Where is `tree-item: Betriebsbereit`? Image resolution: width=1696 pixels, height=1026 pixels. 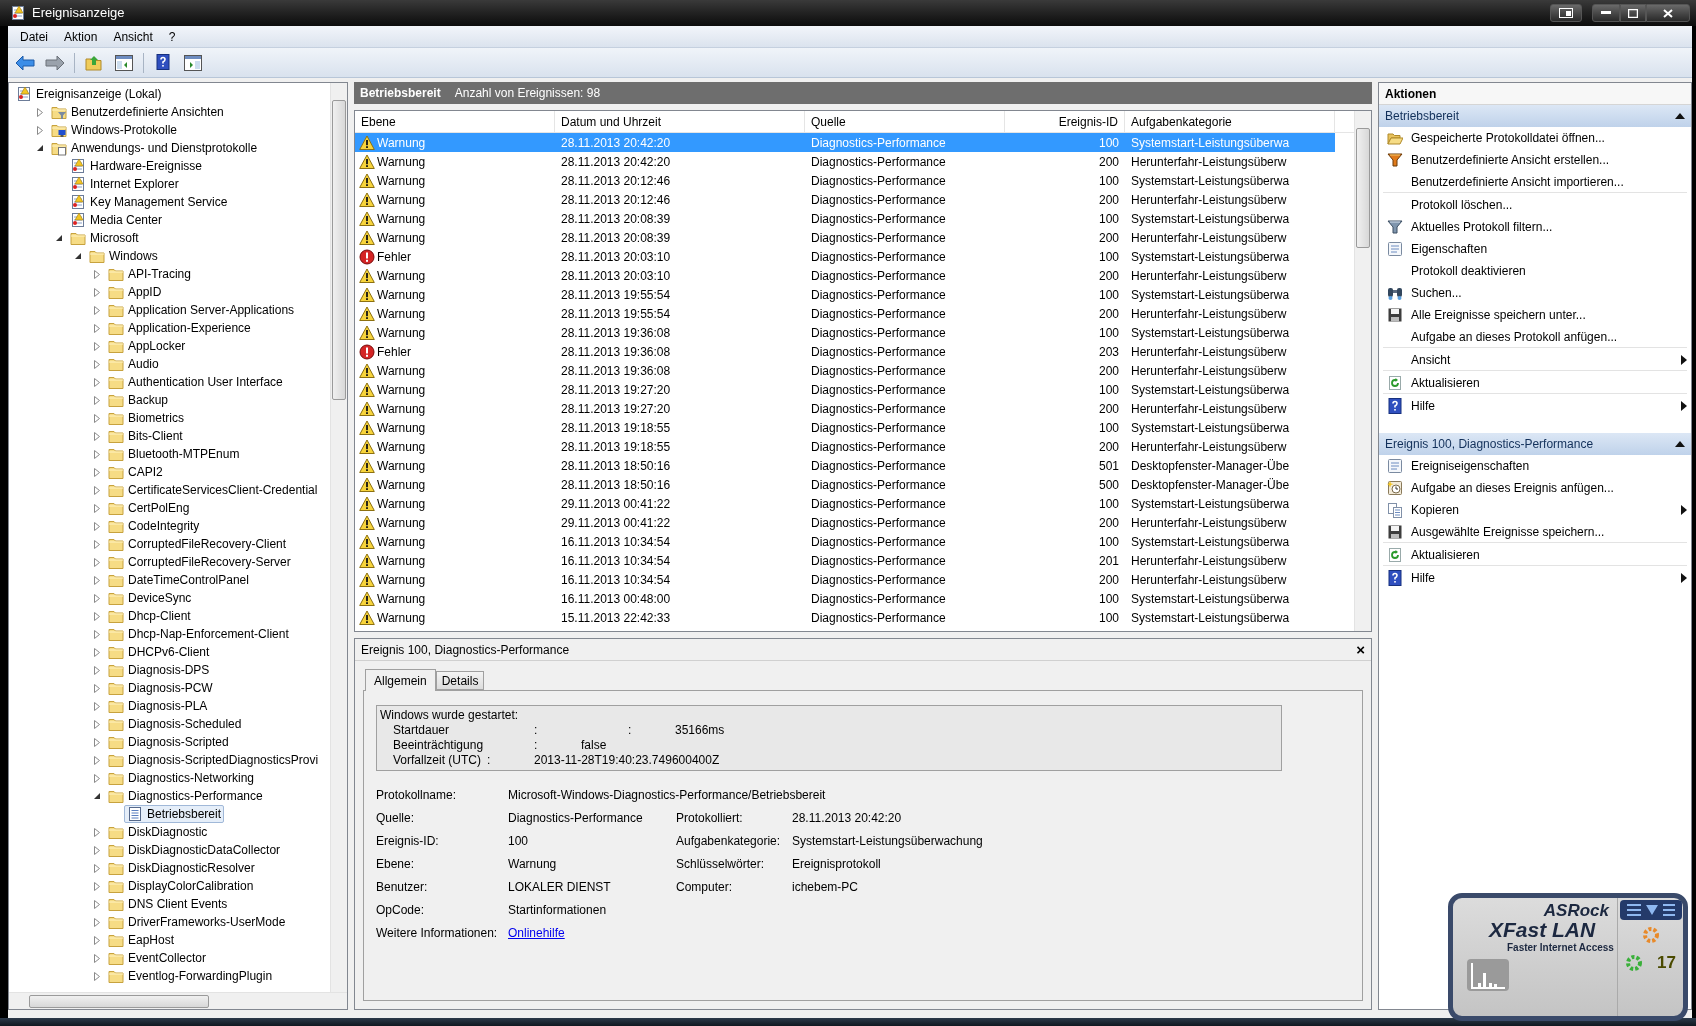
tree-item: Betriebsbereit is located at coordinates (174, 814).